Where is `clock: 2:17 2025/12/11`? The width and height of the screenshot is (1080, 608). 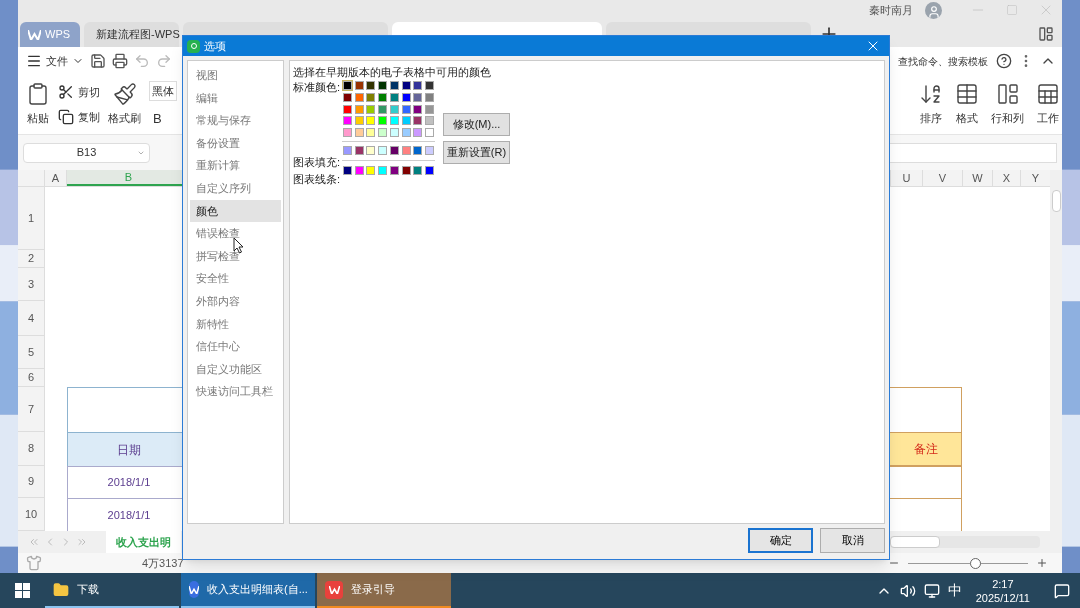
clock: 2:17 2025/12/11 is located at coordinates (1002, 590).